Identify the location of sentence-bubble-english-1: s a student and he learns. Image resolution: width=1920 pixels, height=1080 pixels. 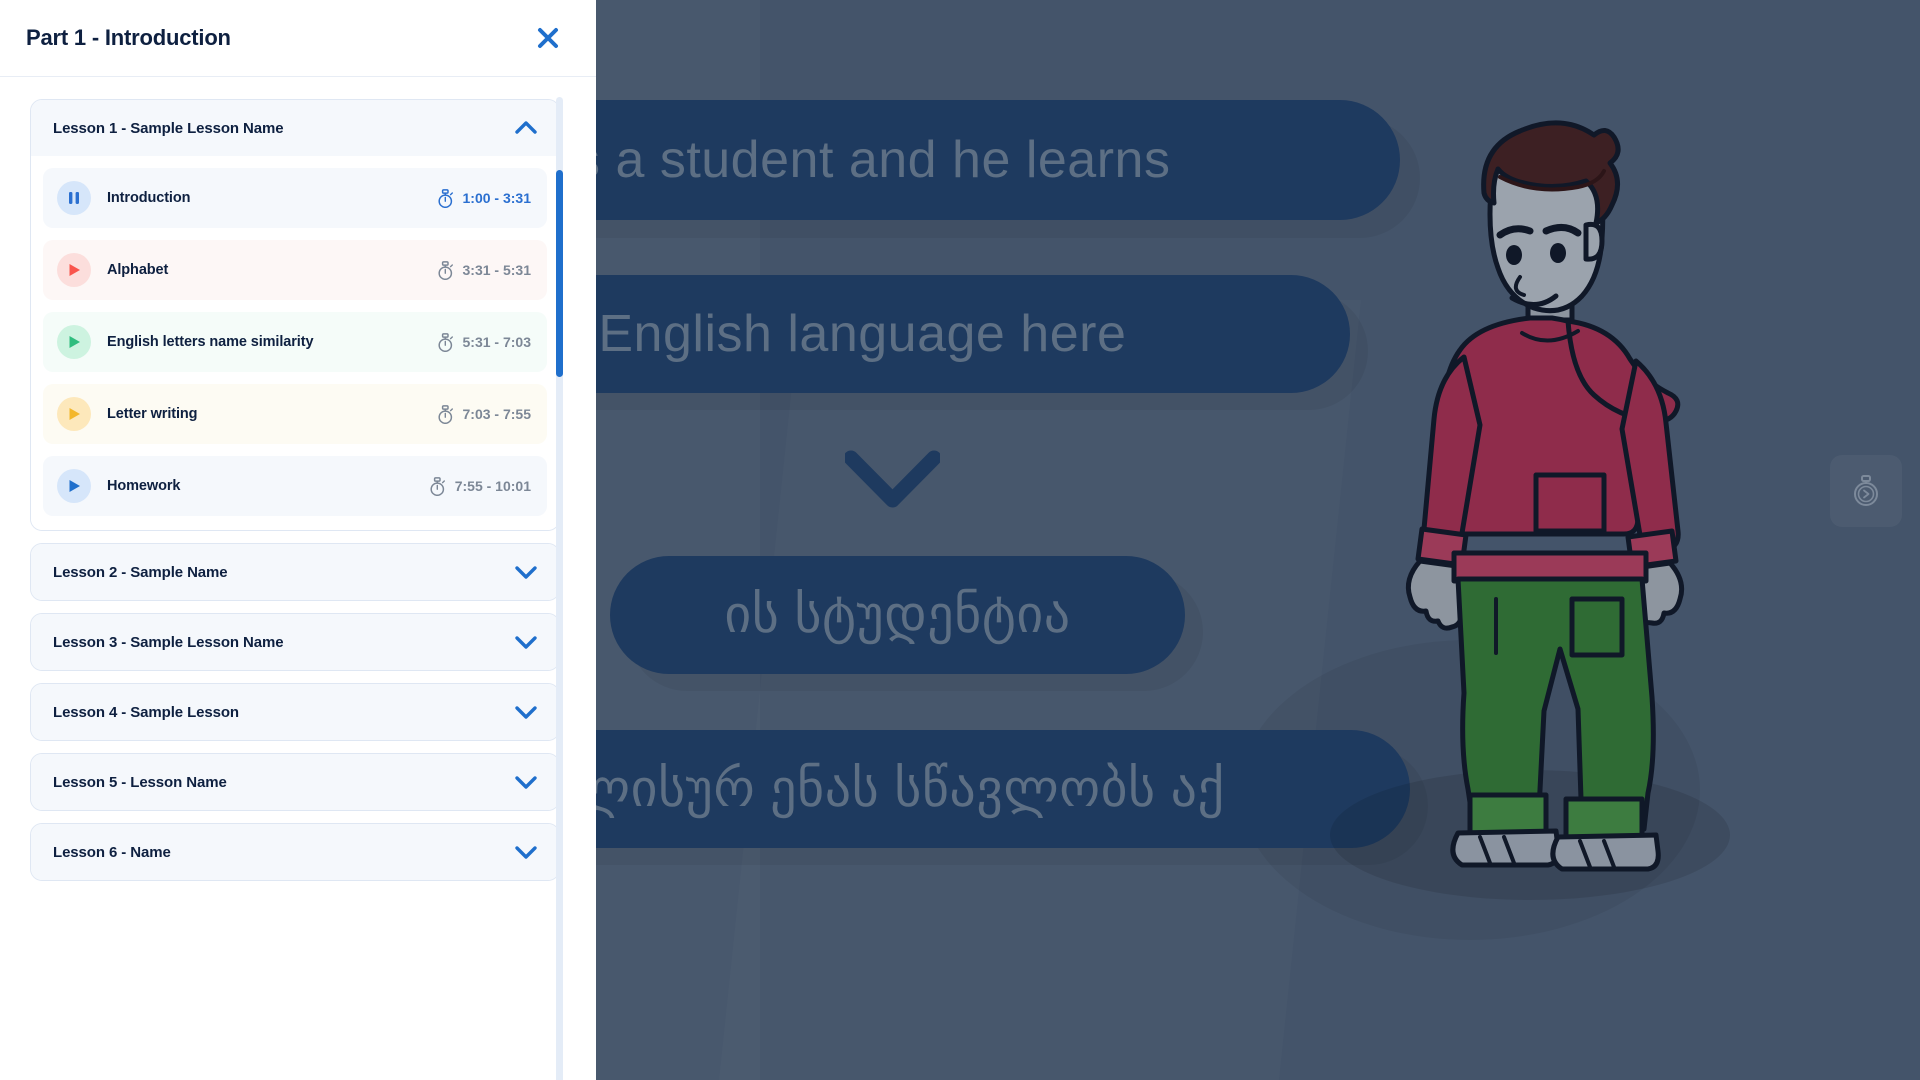
(960, 160).